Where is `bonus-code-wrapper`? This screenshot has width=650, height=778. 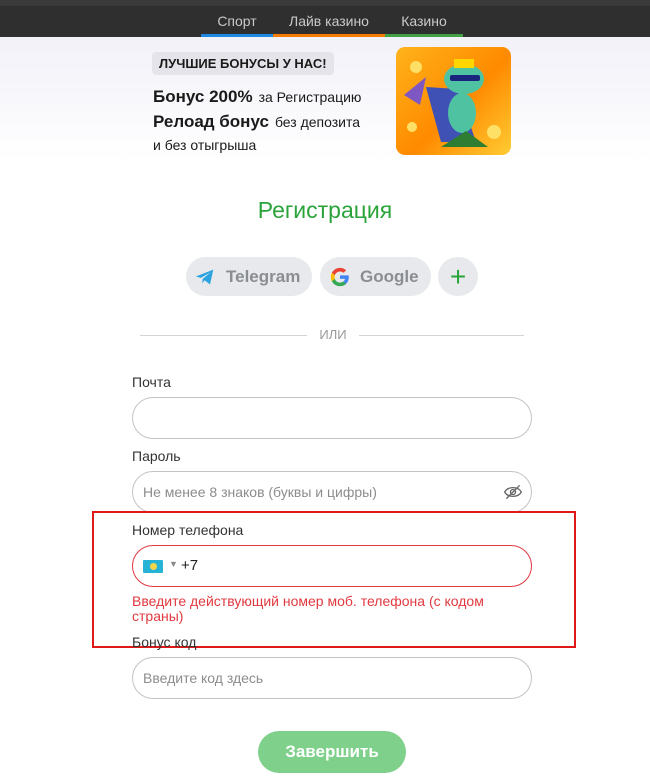 bonus-code-wrapper is located at coordinates (332, 678).